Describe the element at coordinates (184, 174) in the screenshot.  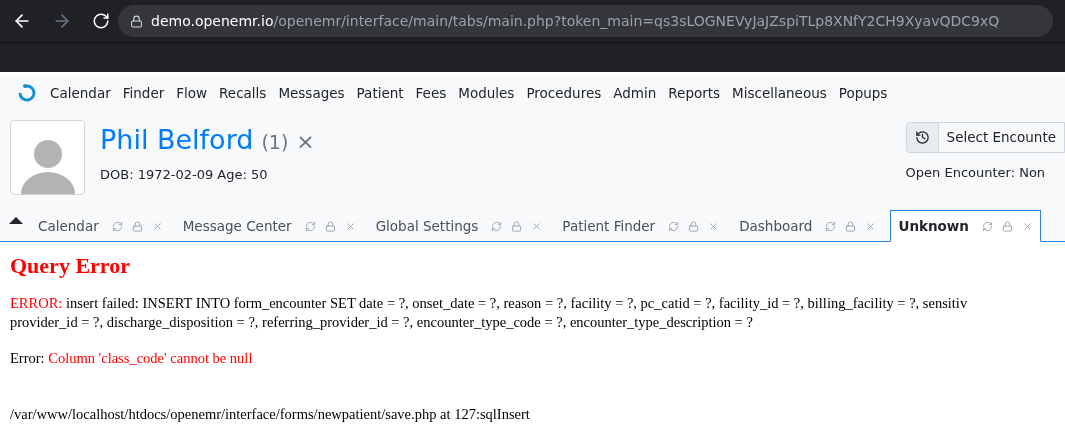
I see `patient-dob: DOB: 1972-02-09 Age: 50` at that location.